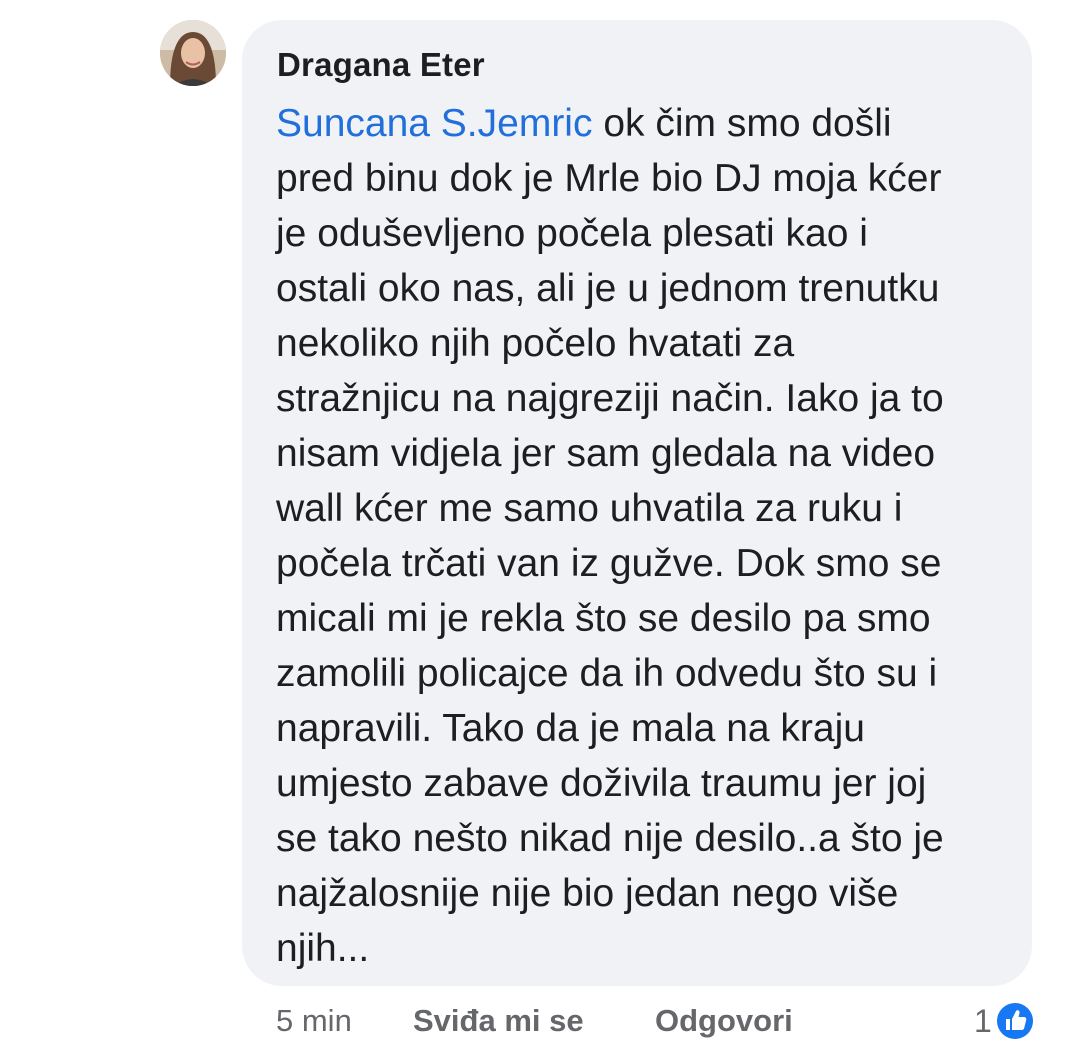 This screenshot has height=1051, width=1080. What do you see at coordinates (587, 893) in the screenshot?
I see `comment-line: najžalosnije nije bio jedan nego više` at bounding box center [587, 893].